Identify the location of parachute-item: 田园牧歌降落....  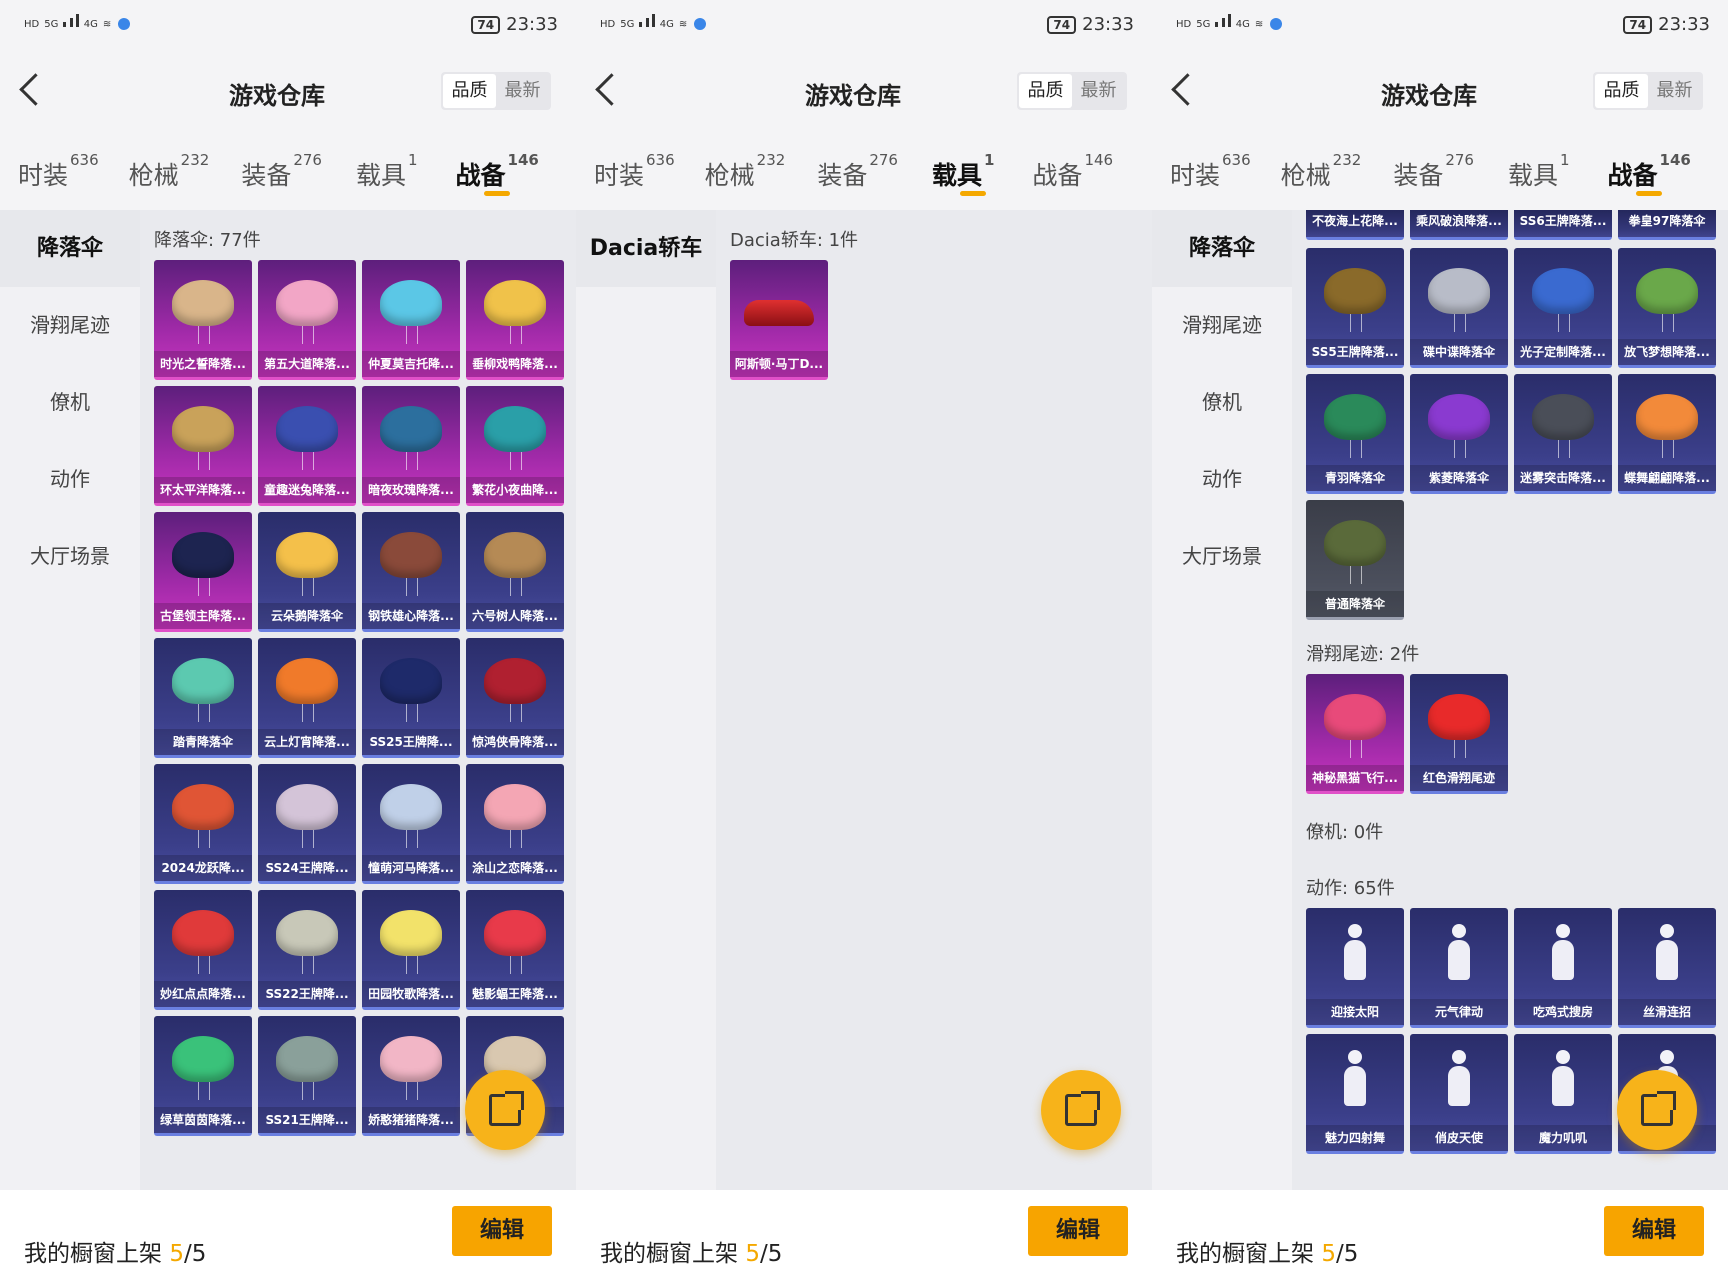
(411, 950).